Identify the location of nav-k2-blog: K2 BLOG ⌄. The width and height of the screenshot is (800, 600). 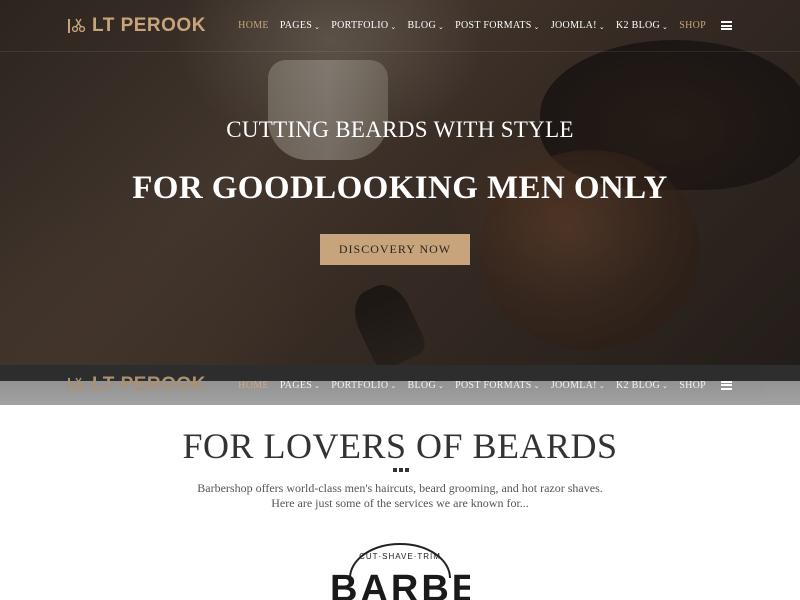
(642, 25).